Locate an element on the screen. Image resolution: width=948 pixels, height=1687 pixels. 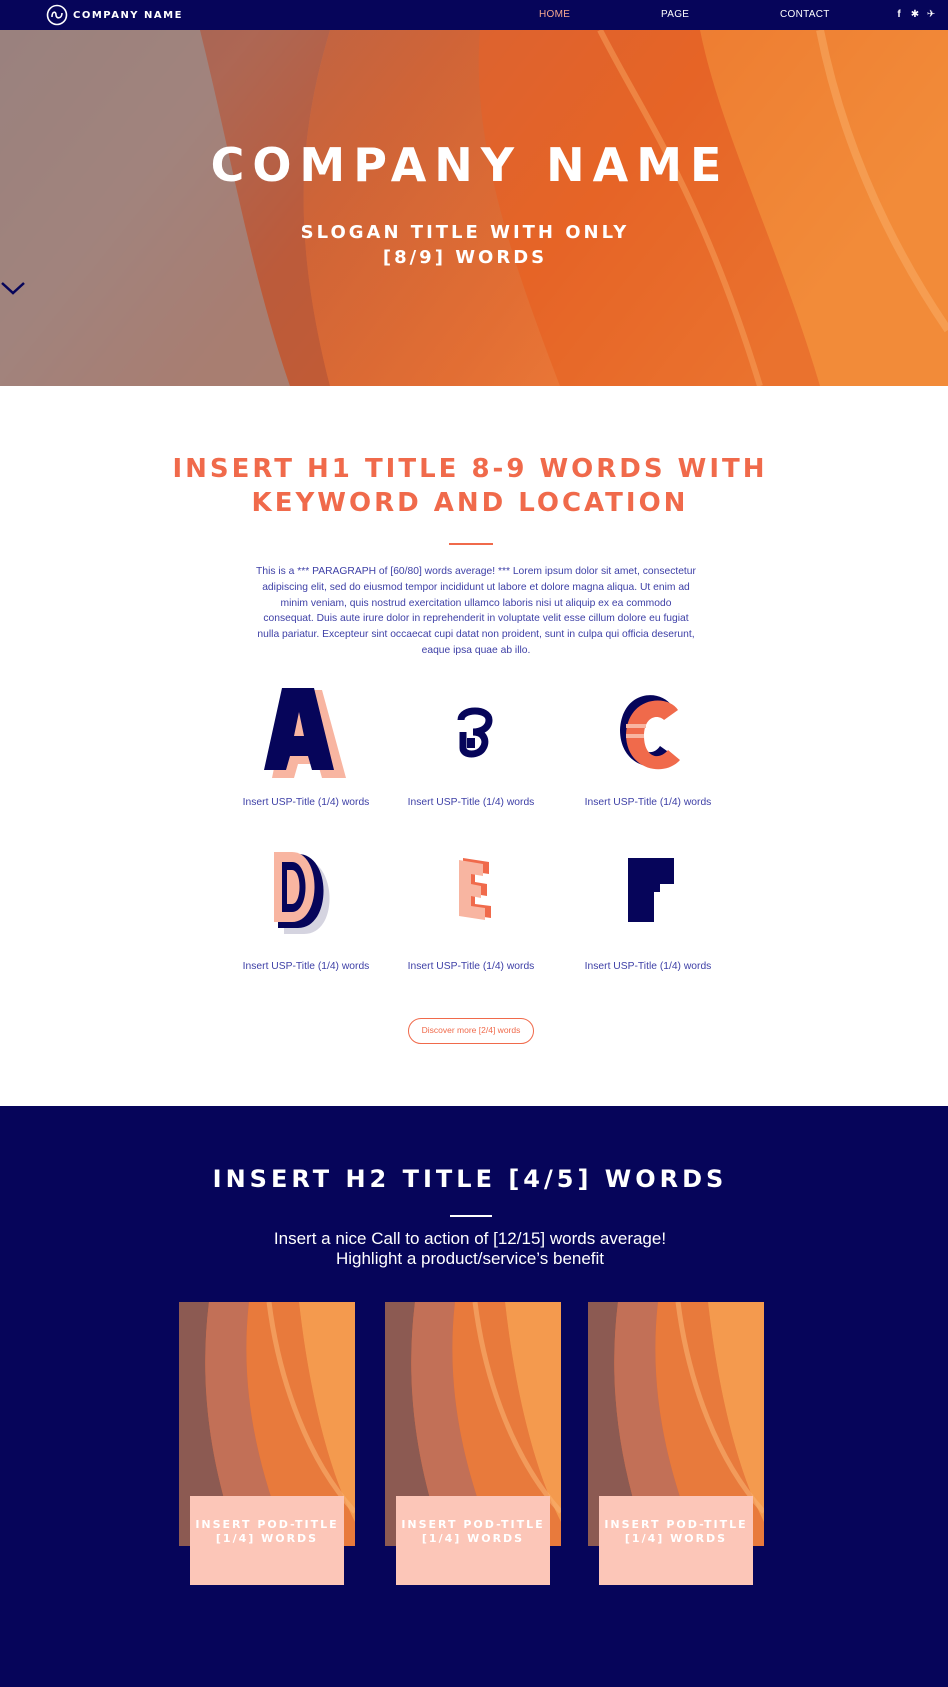
intro-h1-line2: KEYWORD AND LOCATION is located at coordinates (470, 503).